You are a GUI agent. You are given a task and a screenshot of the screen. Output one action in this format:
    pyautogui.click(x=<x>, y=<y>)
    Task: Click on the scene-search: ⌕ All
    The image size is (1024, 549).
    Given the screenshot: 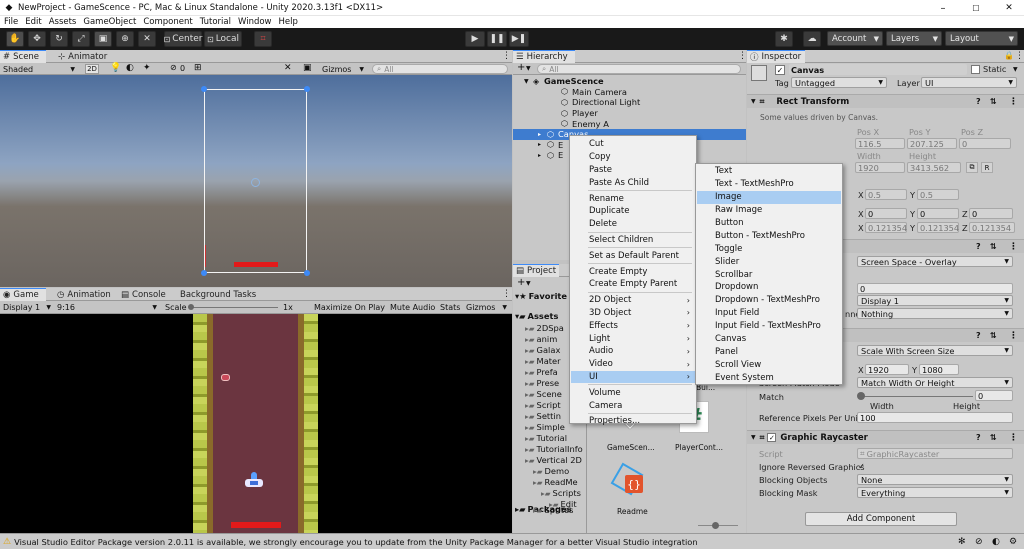 What is the action you would take?
    pyautogui.click(x=440, y=69)
    